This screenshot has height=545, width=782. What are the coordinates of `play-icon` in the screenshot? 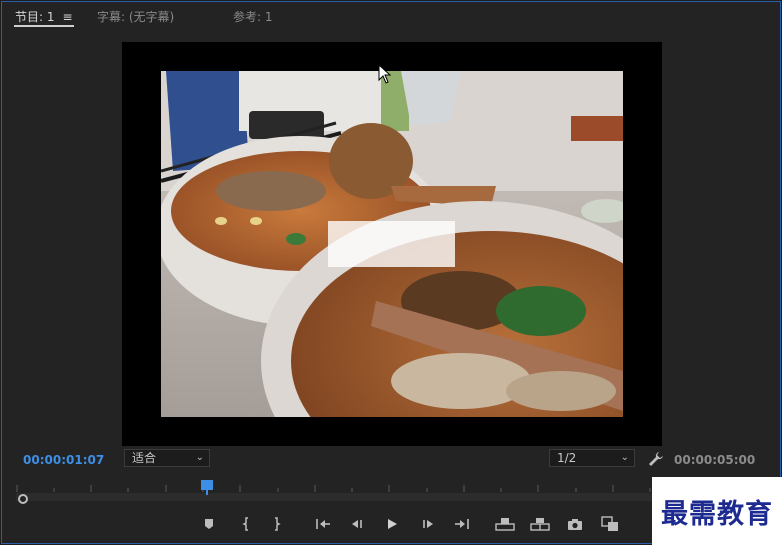 It's located at (392, 524).